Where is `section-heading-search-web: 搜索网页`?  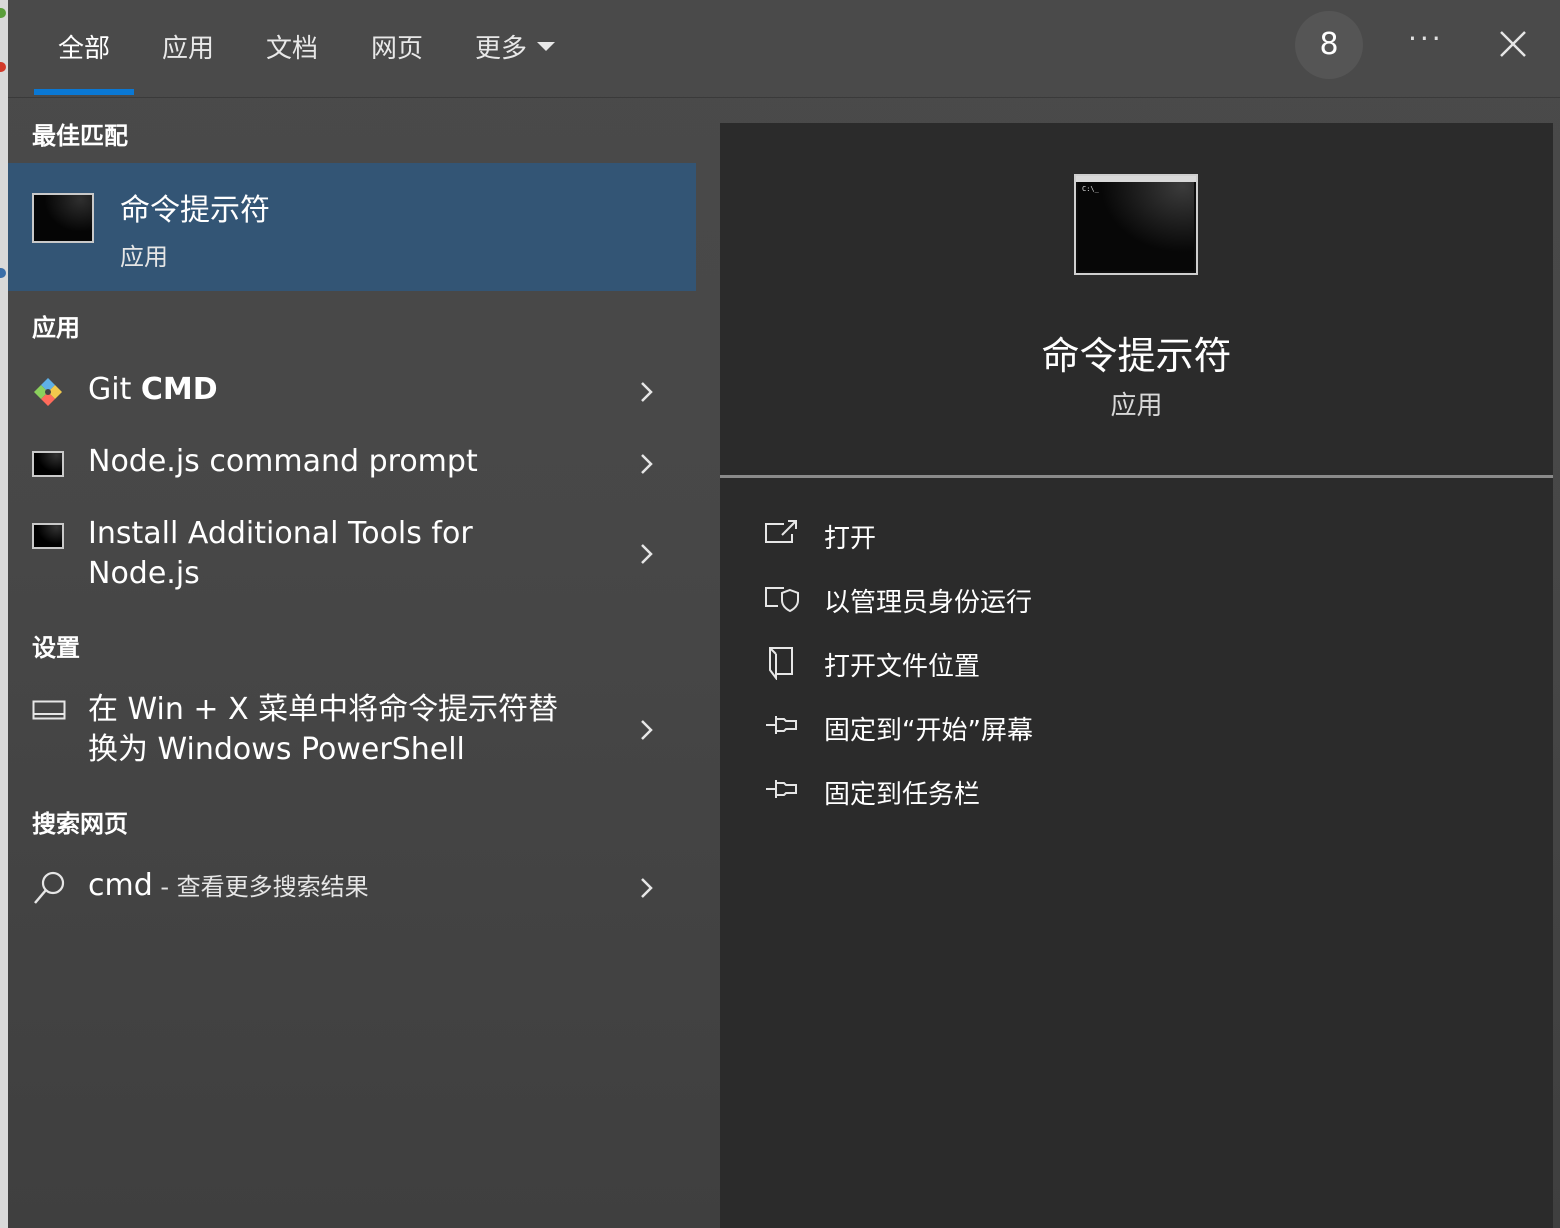
section-heading-search-web: 搜索网页 is located at coordinates (80, 824).